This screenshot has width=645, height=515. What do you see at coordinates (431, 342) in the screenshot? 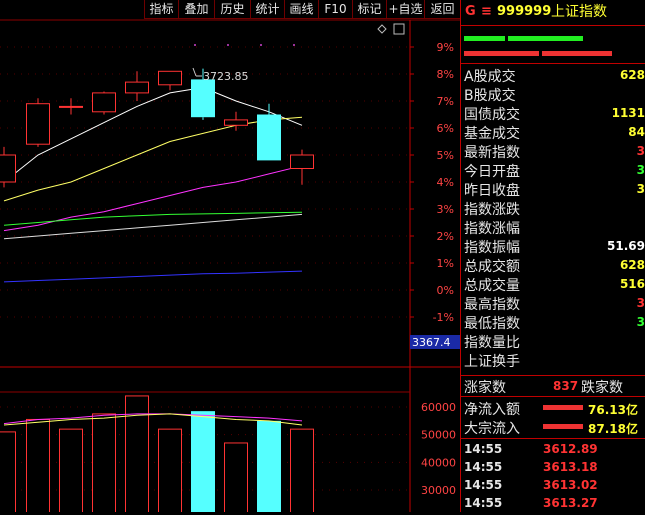
I see `price-marker-label: 3367.4` at bounding box center [431, 342].